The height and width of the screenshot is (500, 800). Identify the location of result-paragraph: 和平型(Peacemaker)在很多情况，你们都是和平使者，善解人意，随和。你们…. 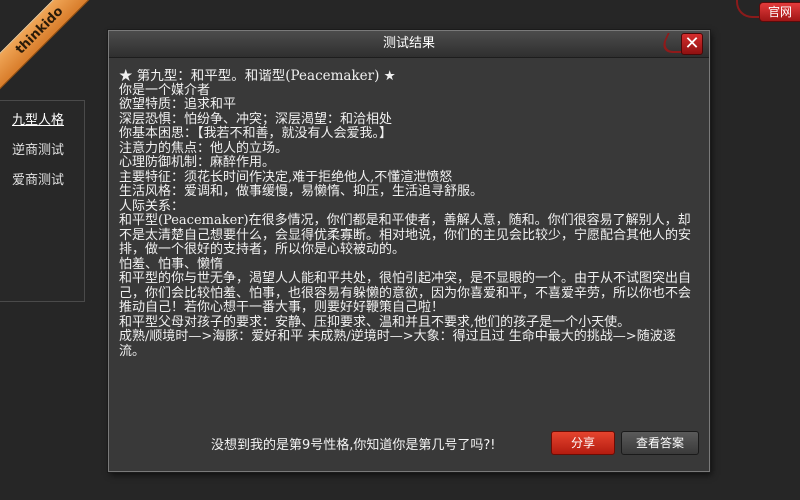
(405, 235).